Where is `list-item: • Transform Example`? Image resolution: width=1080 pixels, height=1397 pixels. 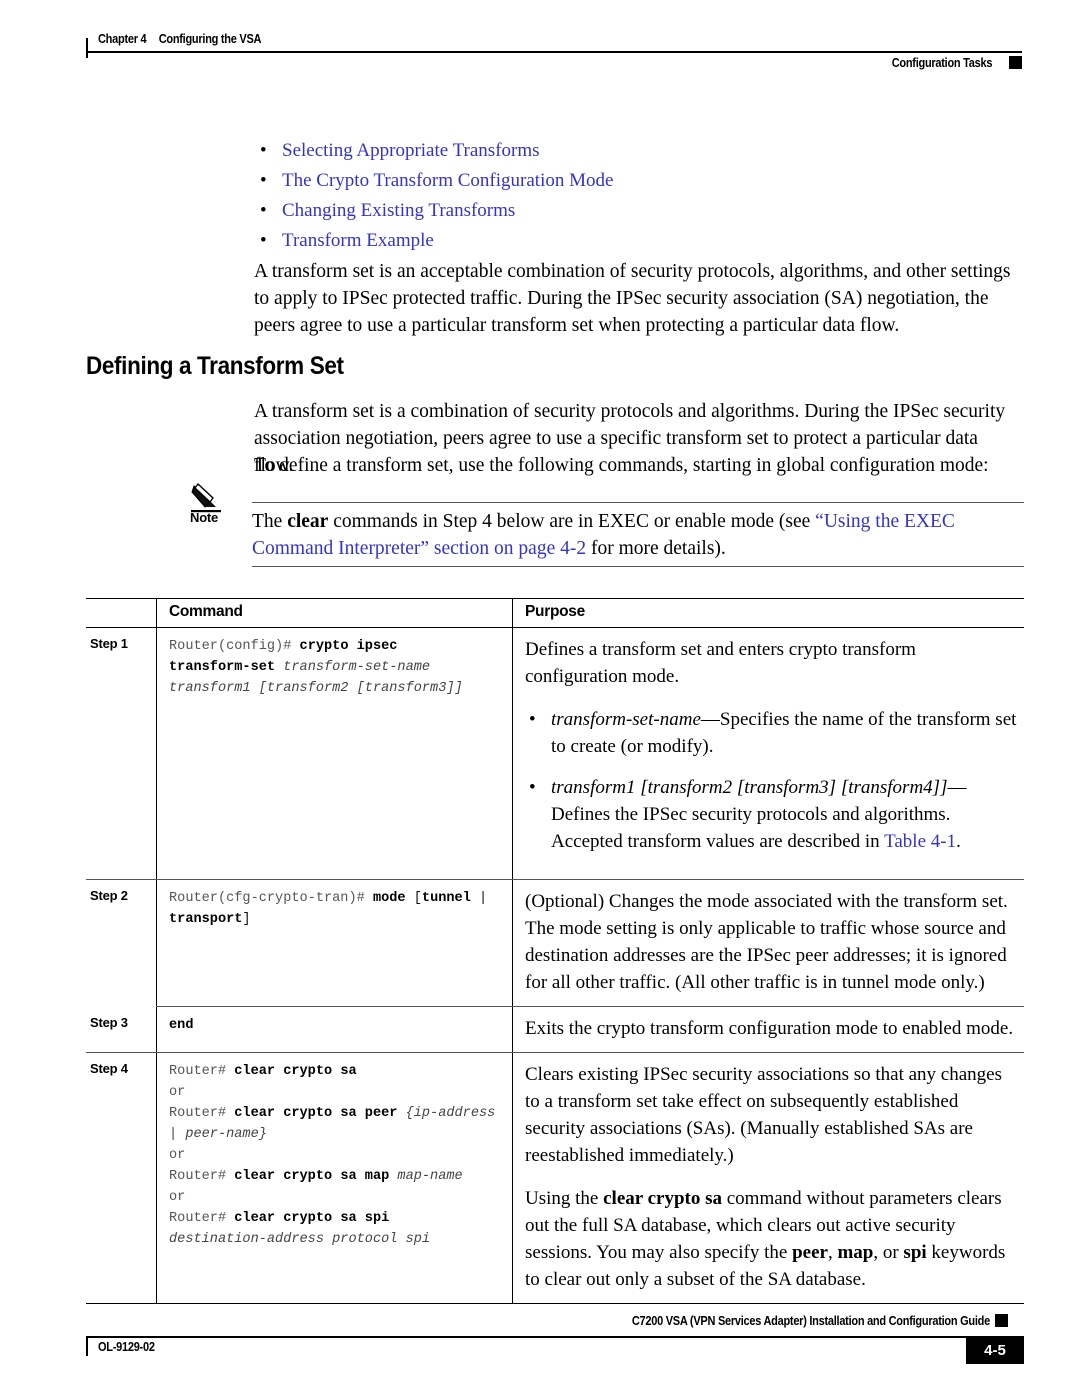 list-item: • Transform Example is located at coordinates (604, 241).